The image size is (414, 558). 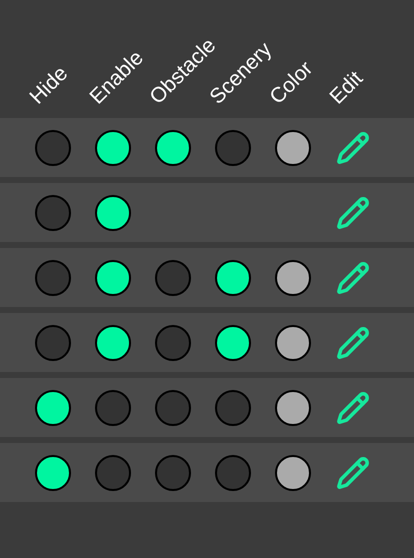 What do you see at coordinates (346, 88) in the screenshot?
I see `column-header: Edit` at bounding box center [346, 88].